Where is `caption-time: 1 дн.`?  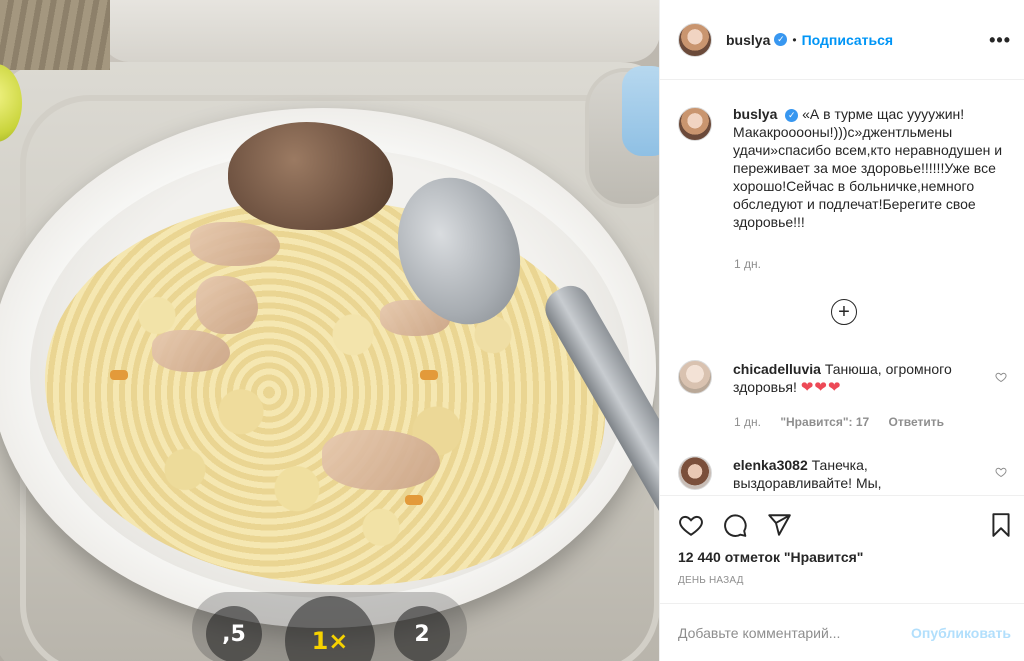 caption-time: 1 дн. is located at coordinates (747, 264).